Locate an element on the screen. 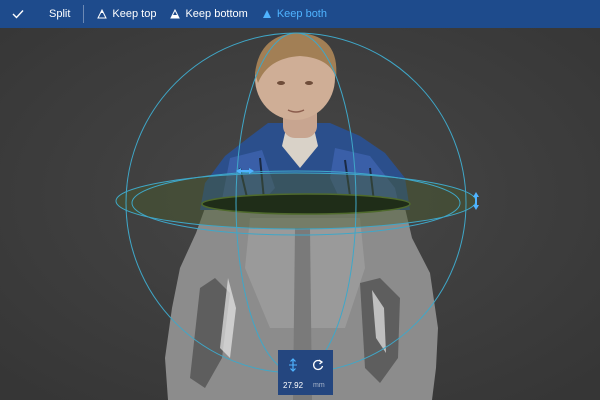 The width and height of the screenshot is (600, 400). checkmark-icon is located at coordinates (18, 14).